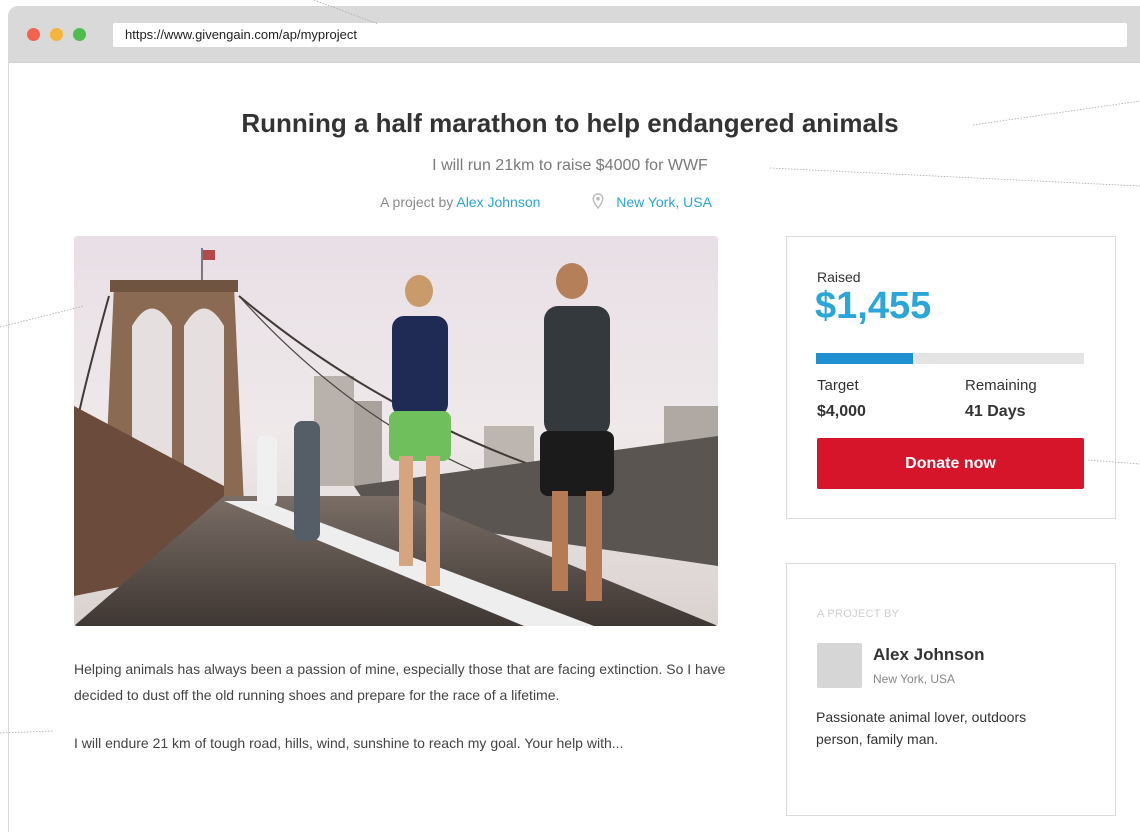 This screenshot has height=832, width=1140. Describe the element at coordinates (56, 34) in the screenshot. I see `minimize-window-button` at that location.